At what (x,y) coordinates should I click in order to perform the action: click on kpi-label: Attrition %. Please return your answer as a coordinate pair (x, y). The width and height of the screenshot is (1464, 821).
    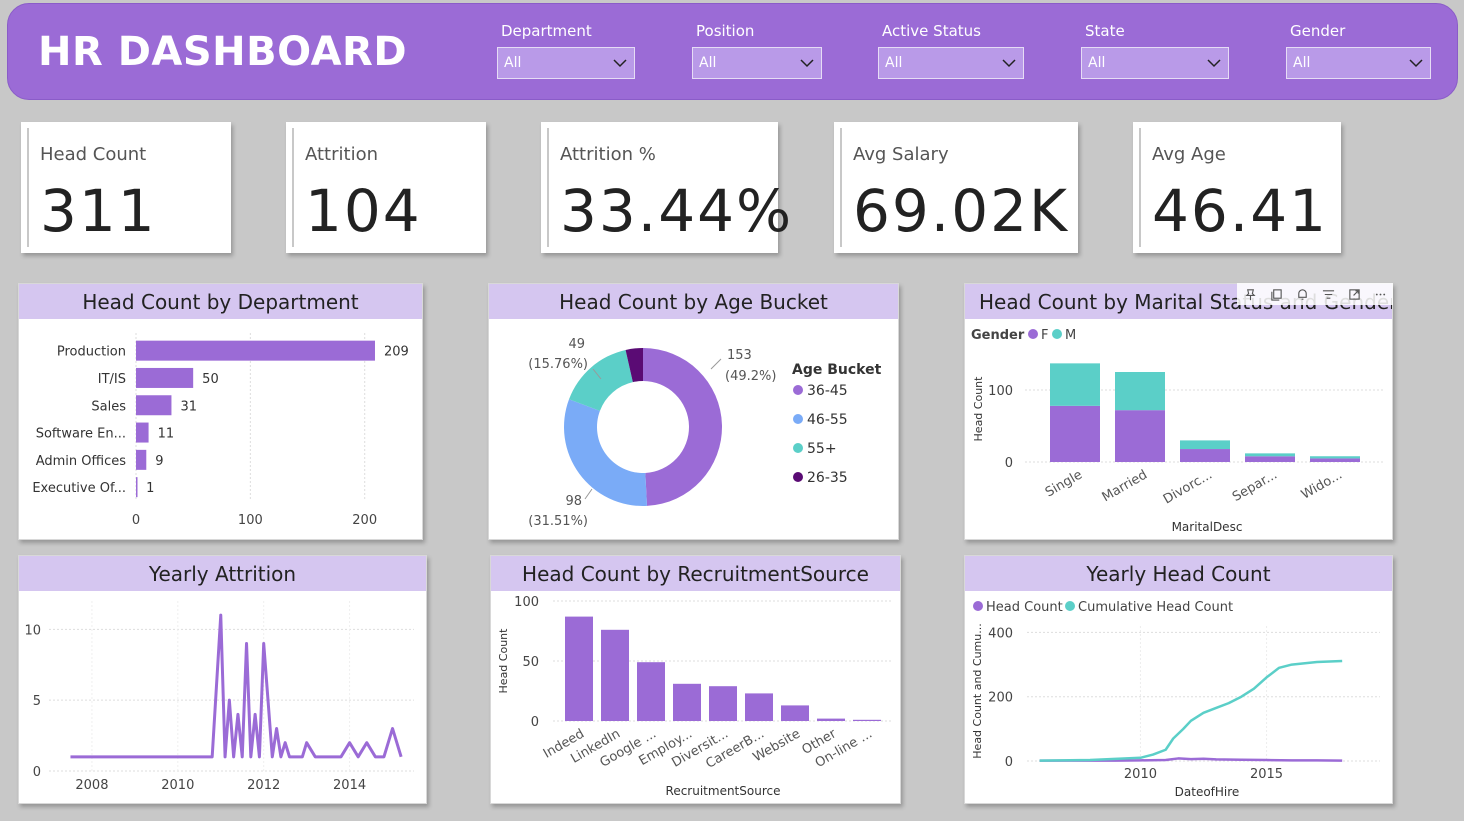
    Looking at the image, I should click on (608, 154).